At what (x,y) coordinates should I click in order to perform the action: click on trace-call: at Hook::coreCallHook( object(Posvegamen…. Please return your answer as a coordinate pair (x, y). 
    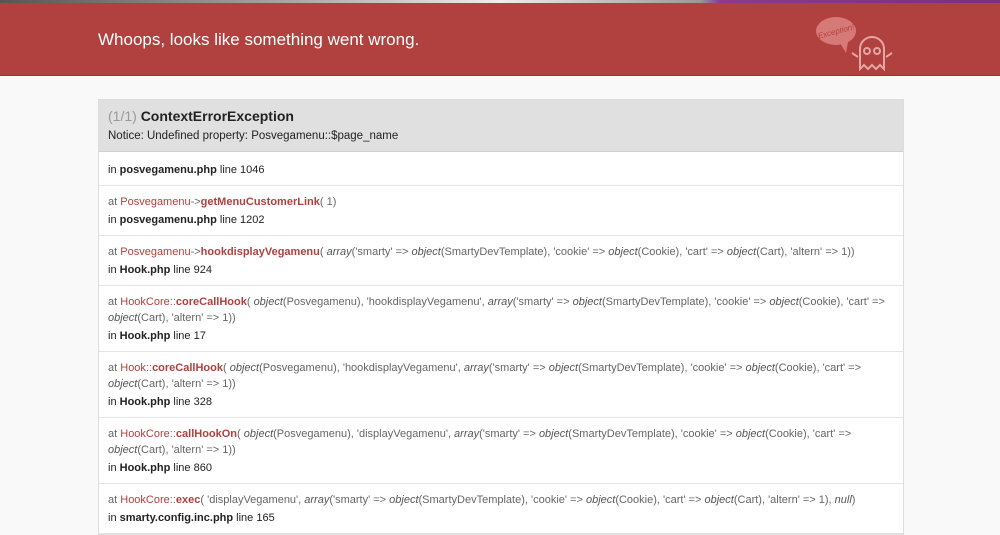
    Looking at the image, I should click on (501, 376).